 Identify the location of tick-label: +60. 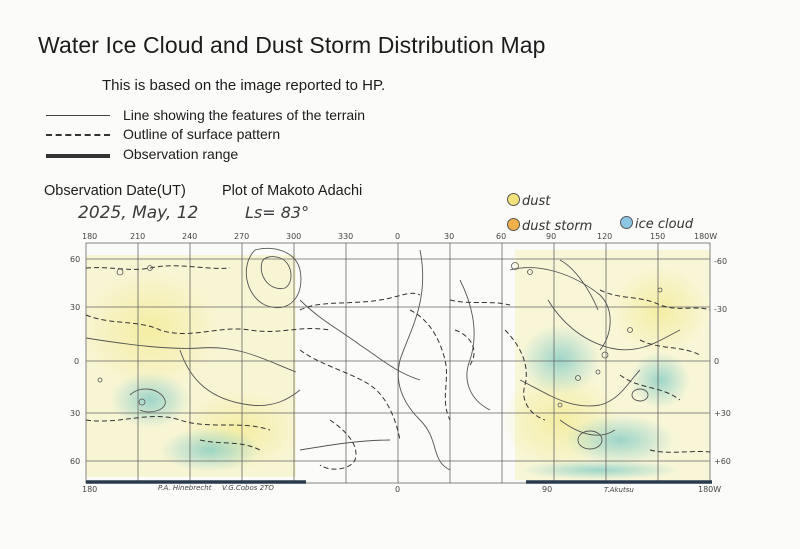
(722, 461).